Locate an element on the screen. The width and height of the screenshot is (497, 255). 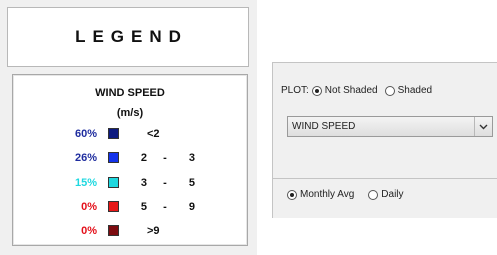
legend-range-high: 5 is located at coordinates (191, 183).